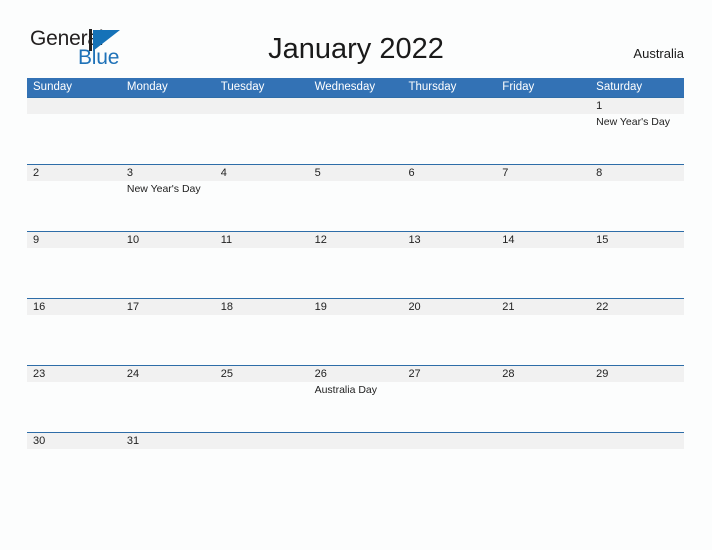 This screenshot has width=712, height=550. I want to click on week-date-strip: 16 17 18 19 20 21 22, so click(355, 307).